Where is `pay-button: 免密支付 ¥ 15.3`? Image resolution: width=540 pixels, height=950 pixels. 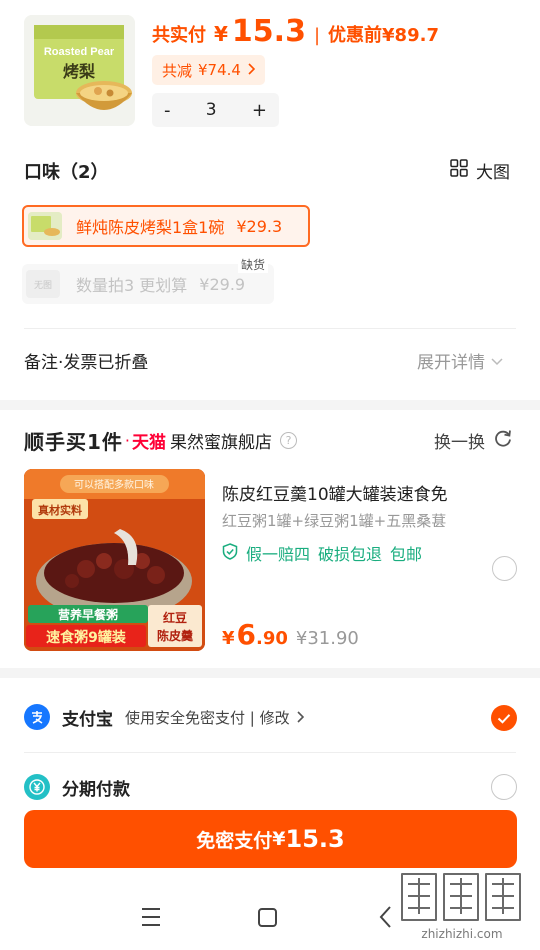
pay-button: 免密支付 ¥ 15.3 is located at coordinates (270, 839).